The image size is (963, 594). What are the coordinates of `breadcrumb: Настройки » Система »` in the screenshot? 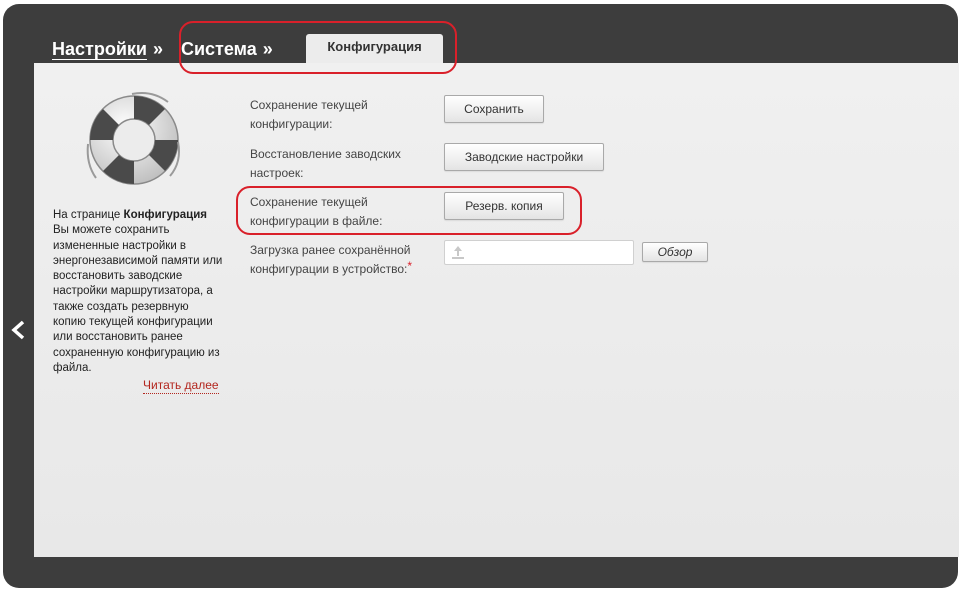 It's located at (162, 49).